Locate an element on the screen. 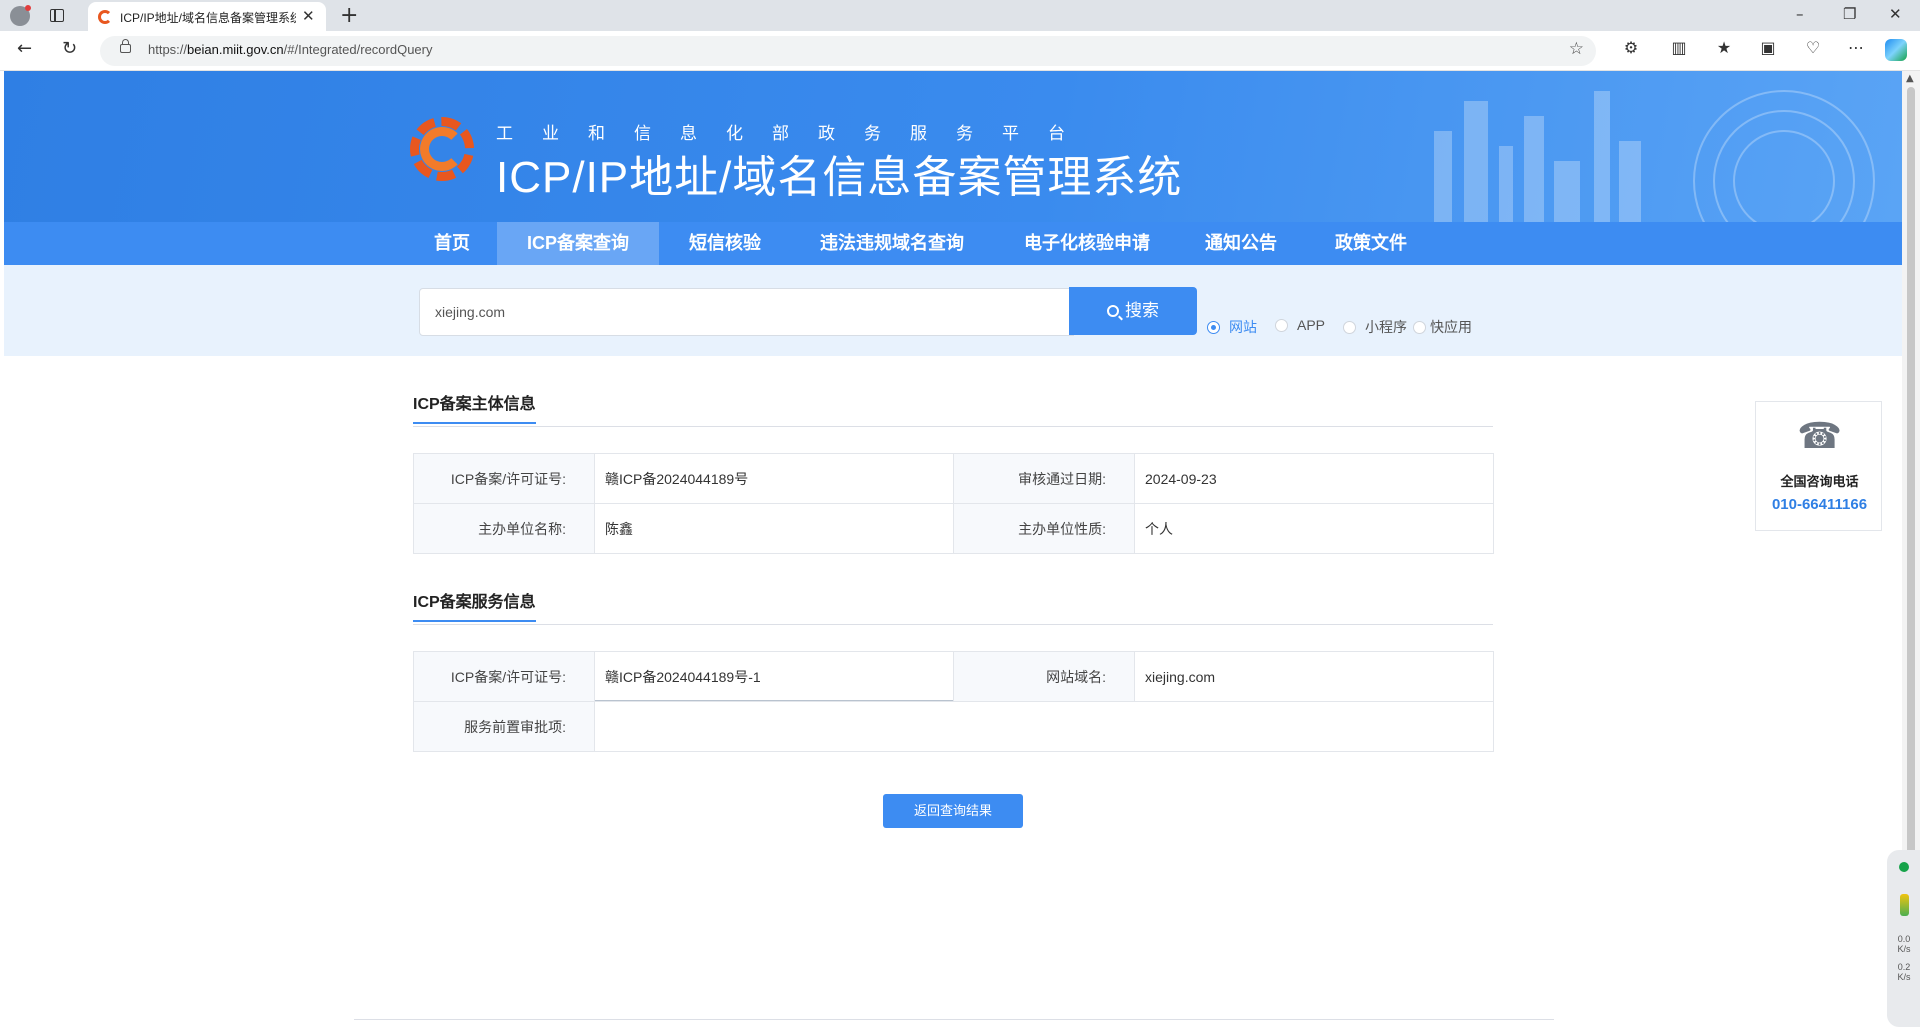 Image resolution: width=1920 pixels, height=1027 pixels. search-band: xiejing.com 搜索 网站 APP 小程序 快应用 is located at coordinates (953, 310).